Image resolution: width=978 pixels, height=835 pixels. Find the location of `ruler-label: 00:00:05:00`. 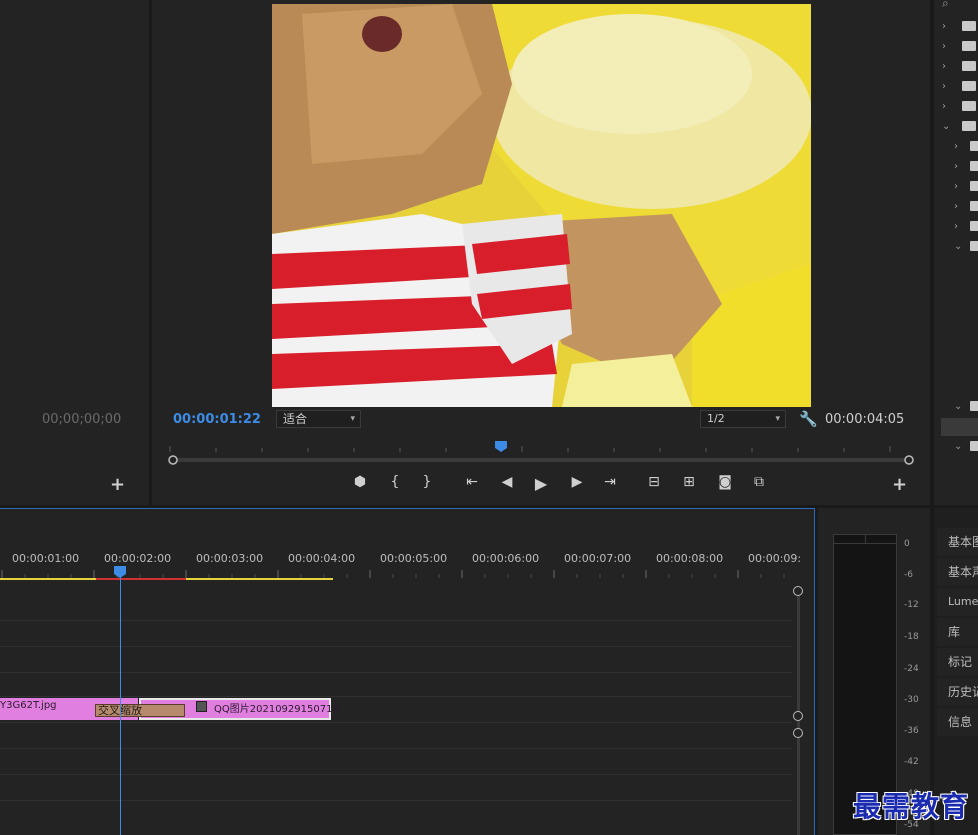

ruler-label: 00:00:05:00 is located at coordinates (414, 558).